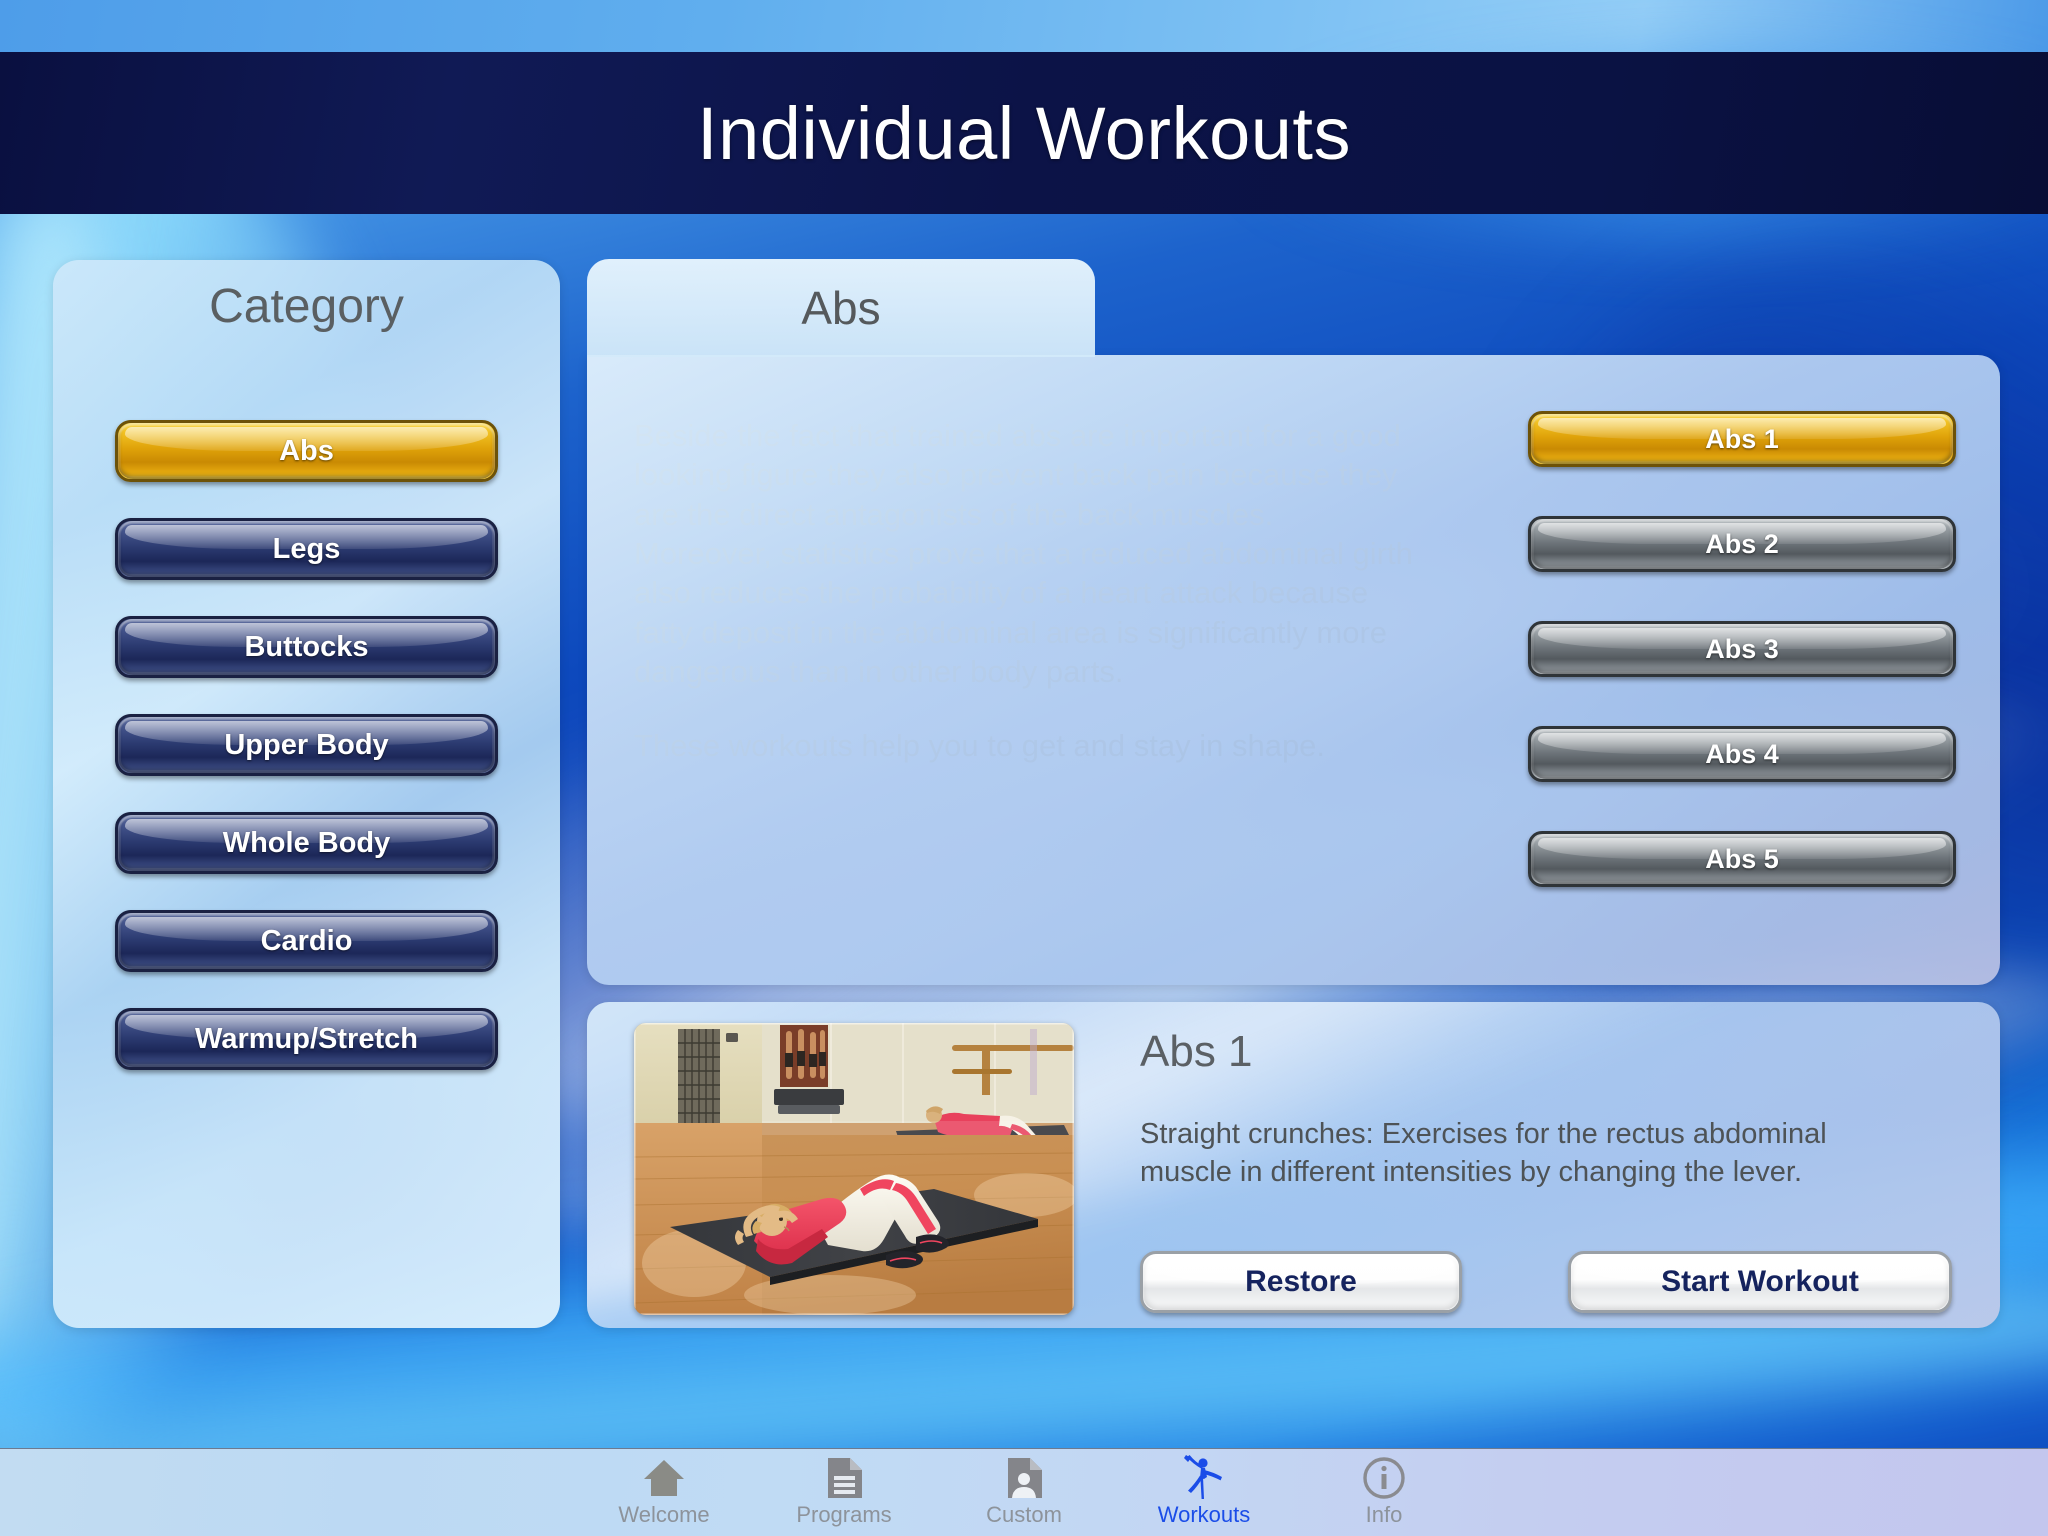 This screenshot has height=1536, width=2048. What do you see at coordinates (1024, 1514) in the screenshot?
I see `tab-label: Custom` at bounding box center [1024, 1514].